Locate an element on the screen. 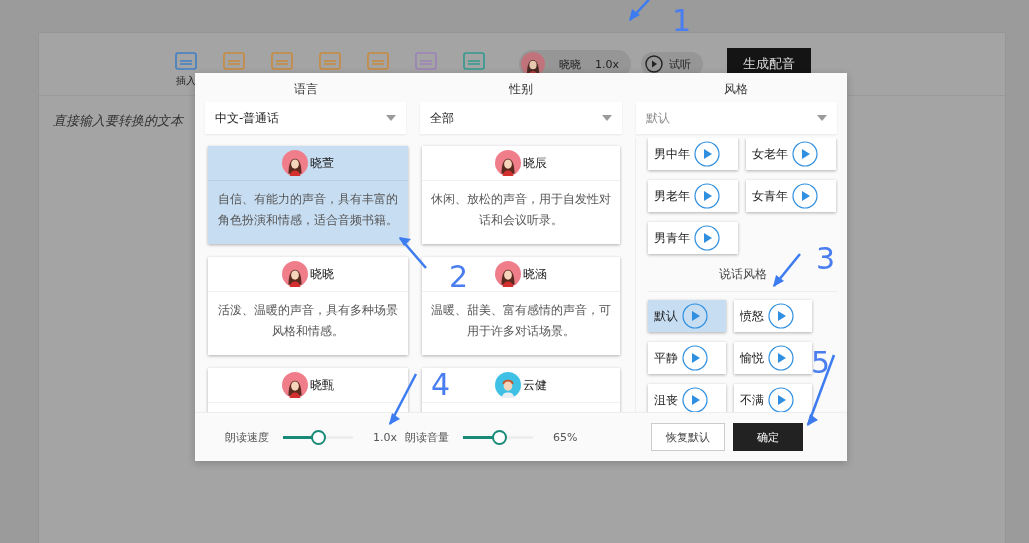 This screenshot has height=543, width=1029. text-input-placeholder: 直接输入要转换的文本 is located at coordinates (118, 120).